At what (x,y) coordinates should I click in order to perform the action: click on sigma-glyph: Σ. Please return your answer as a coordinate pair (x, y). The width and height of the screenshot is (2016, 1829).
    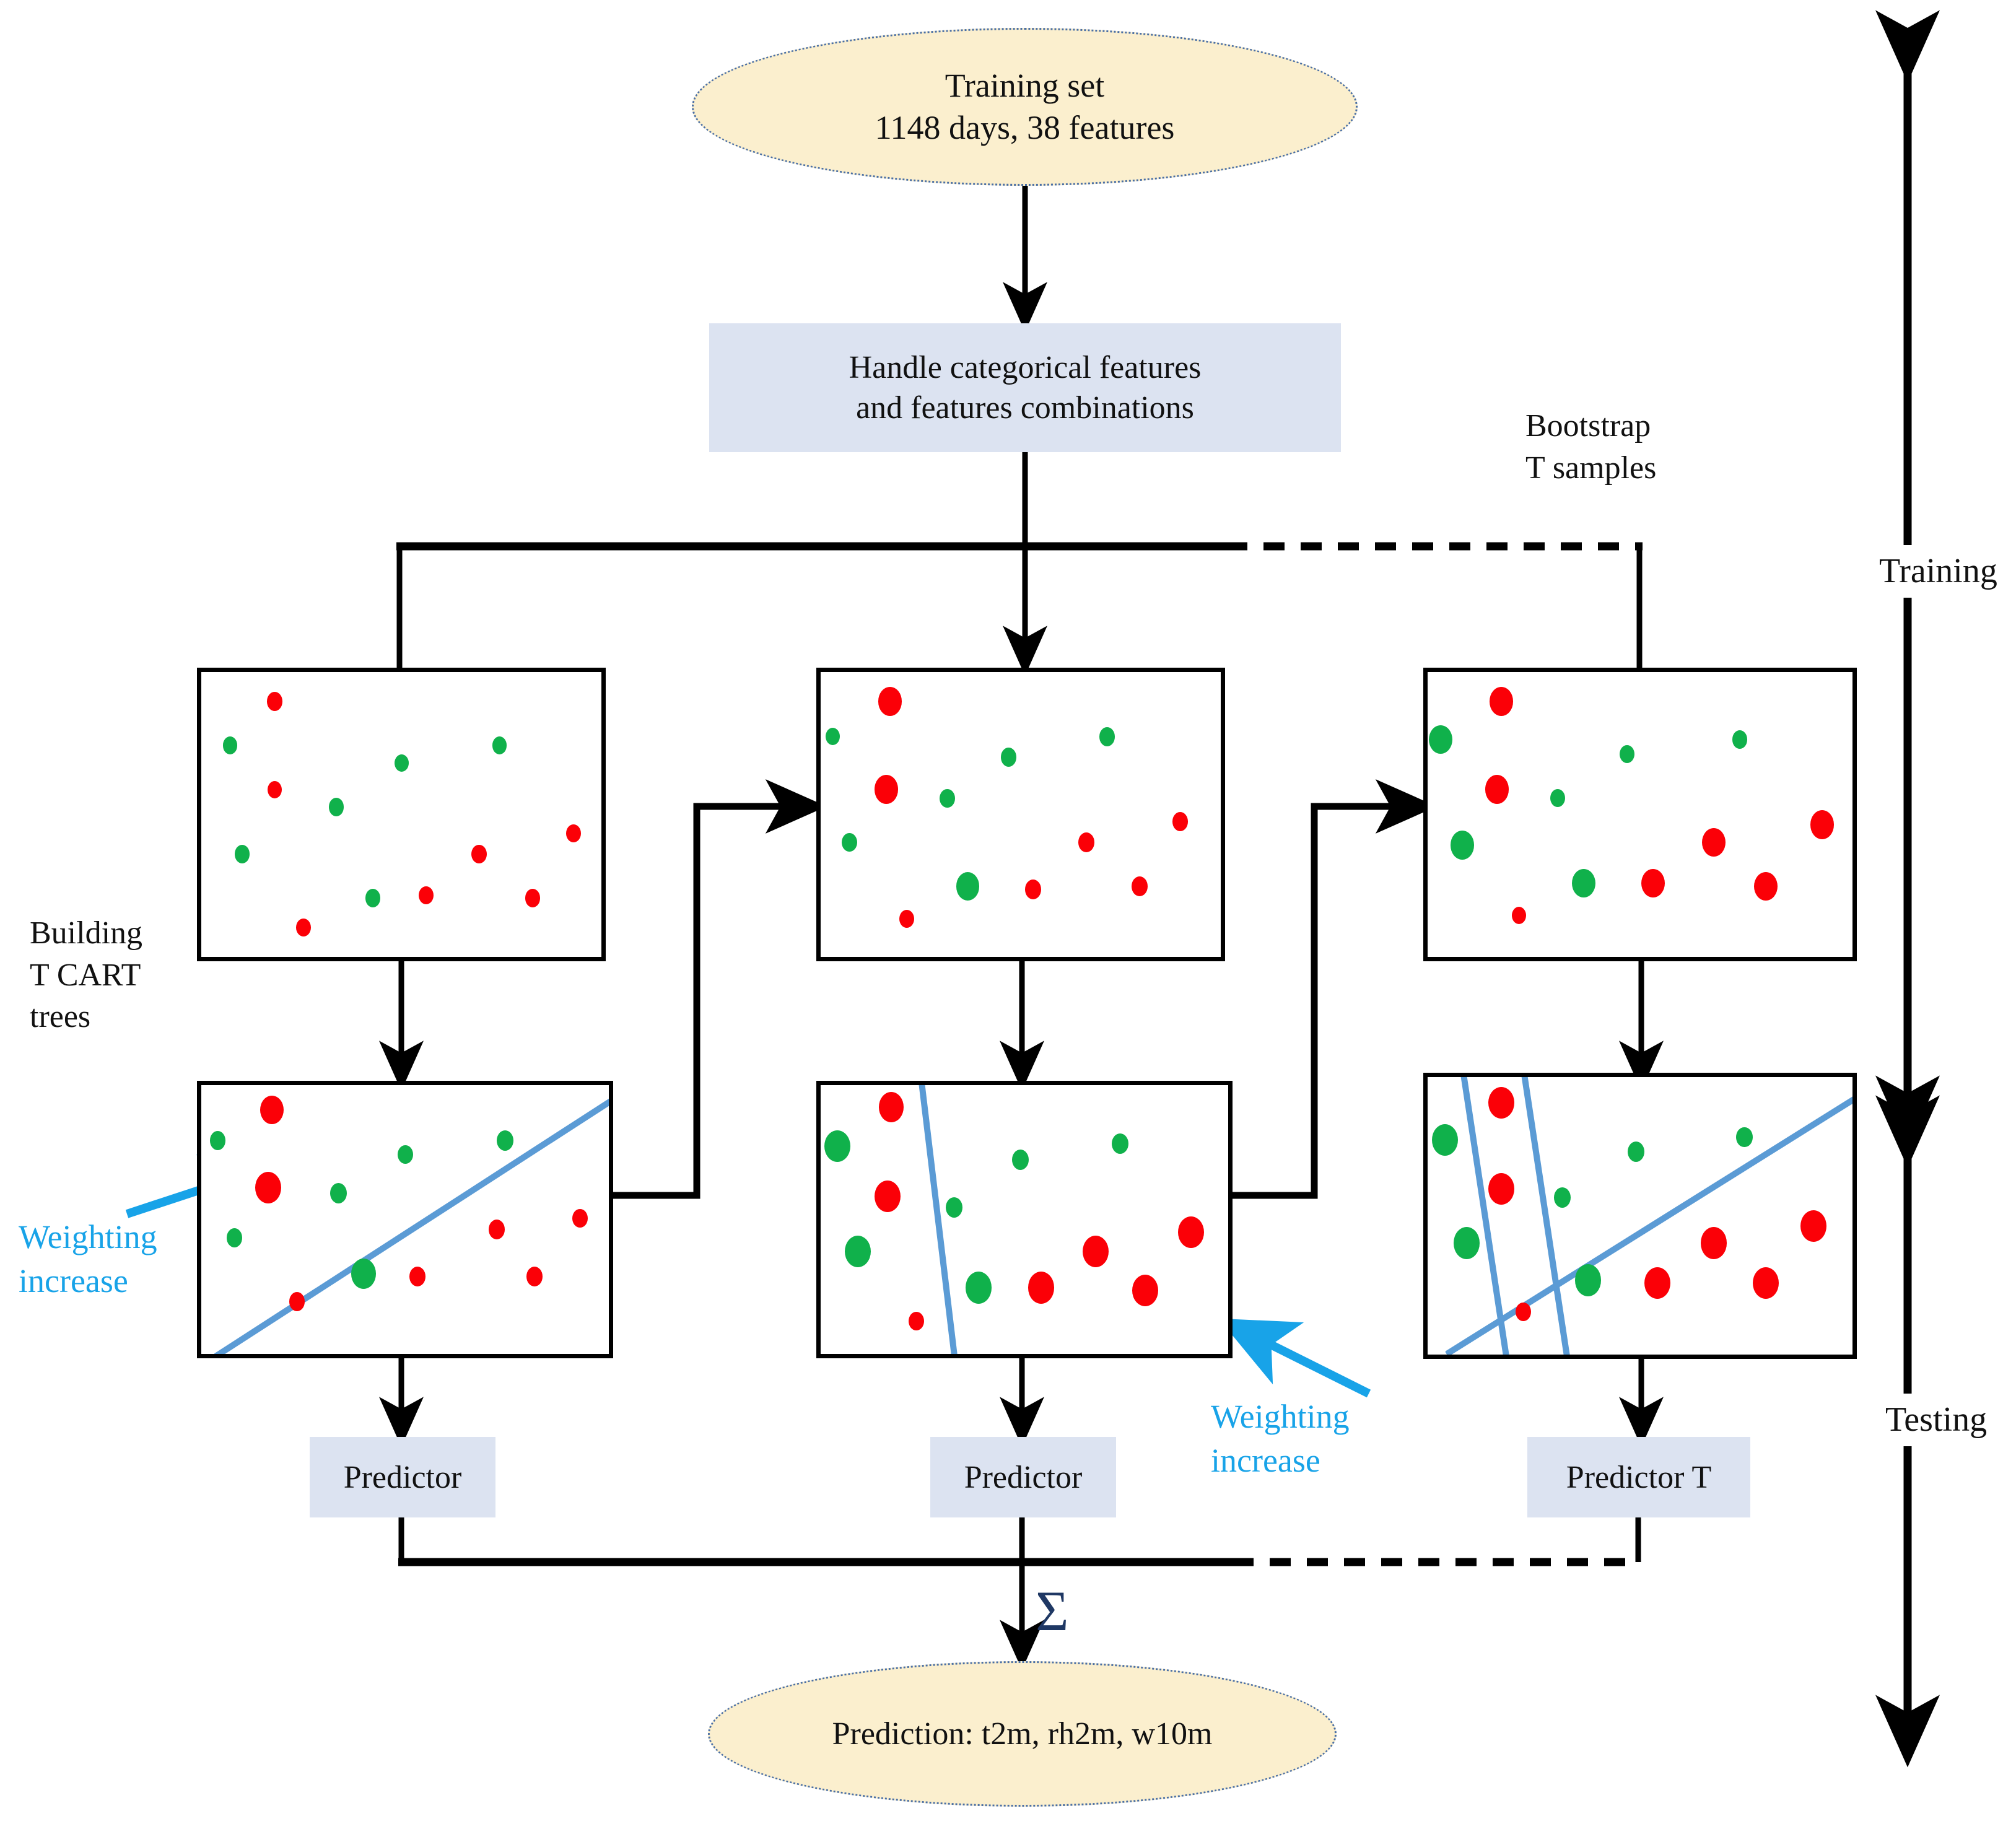
    Looking at the image, I should click on (1052, 1611).